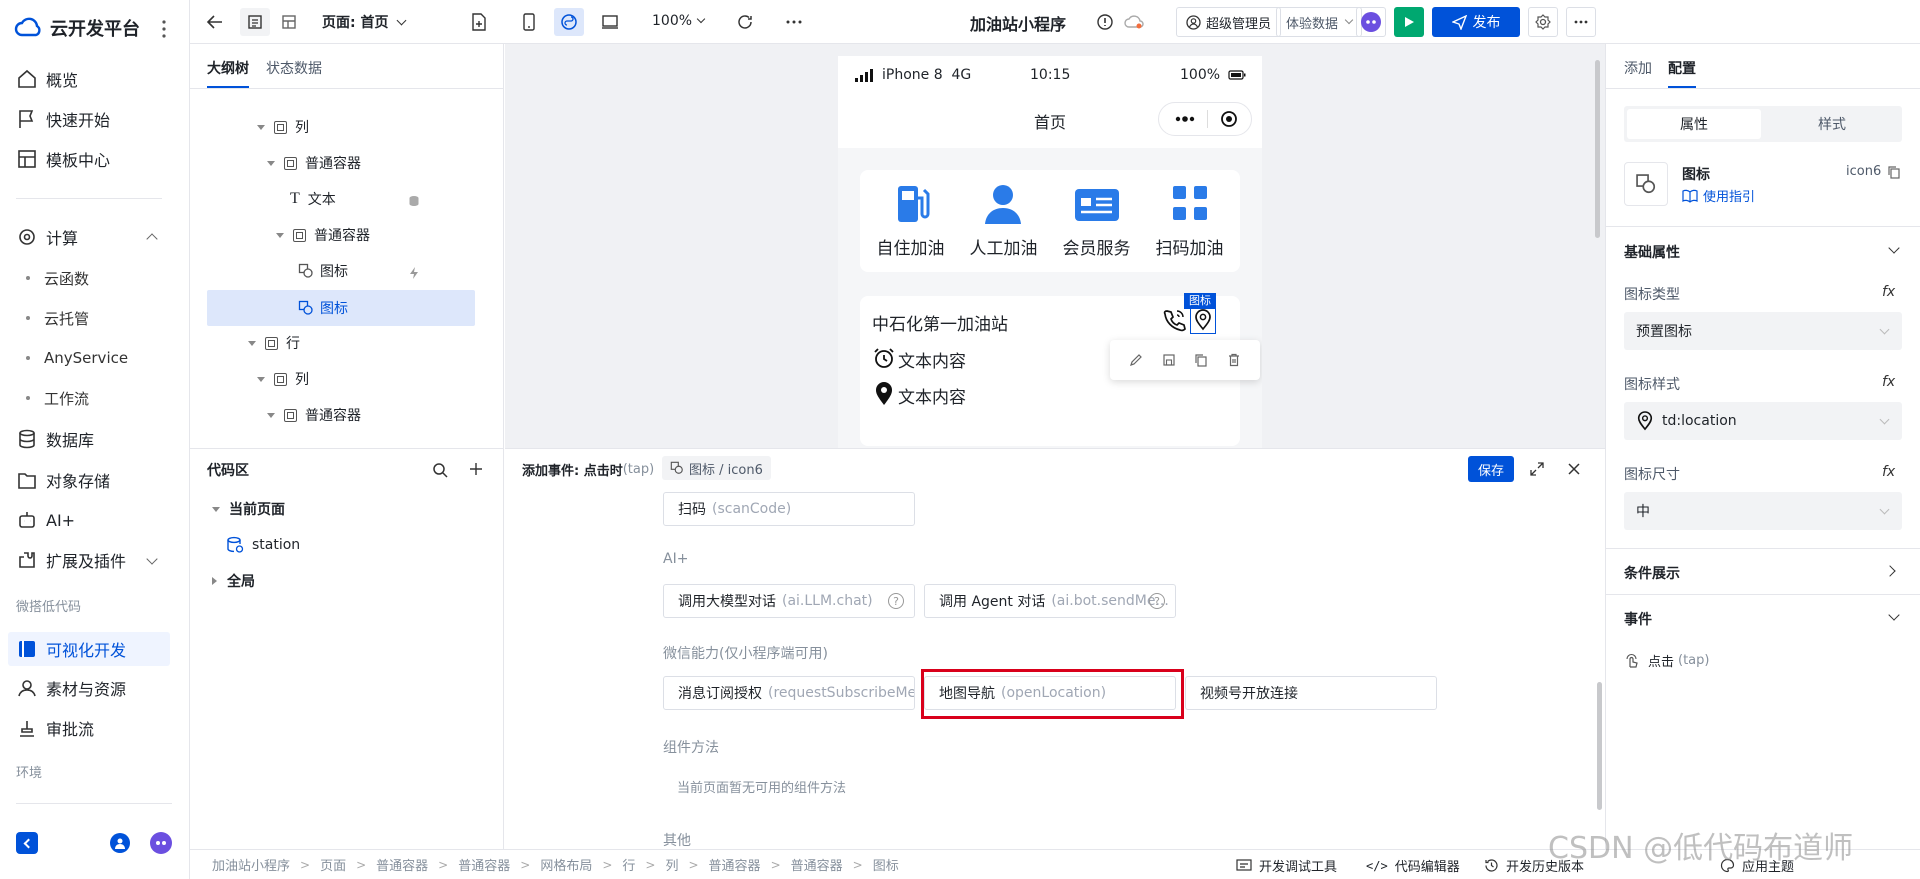 This screenshot has height=879, width=1920. I want to click on event-scan-code-button: 扫码 (scanCode), so click(789, 509).